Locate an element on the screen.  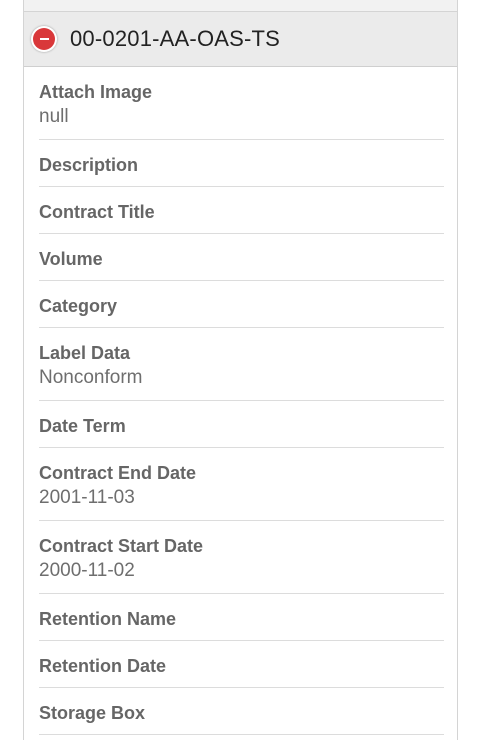
field-label: Category is located at coordinates (78, 306).